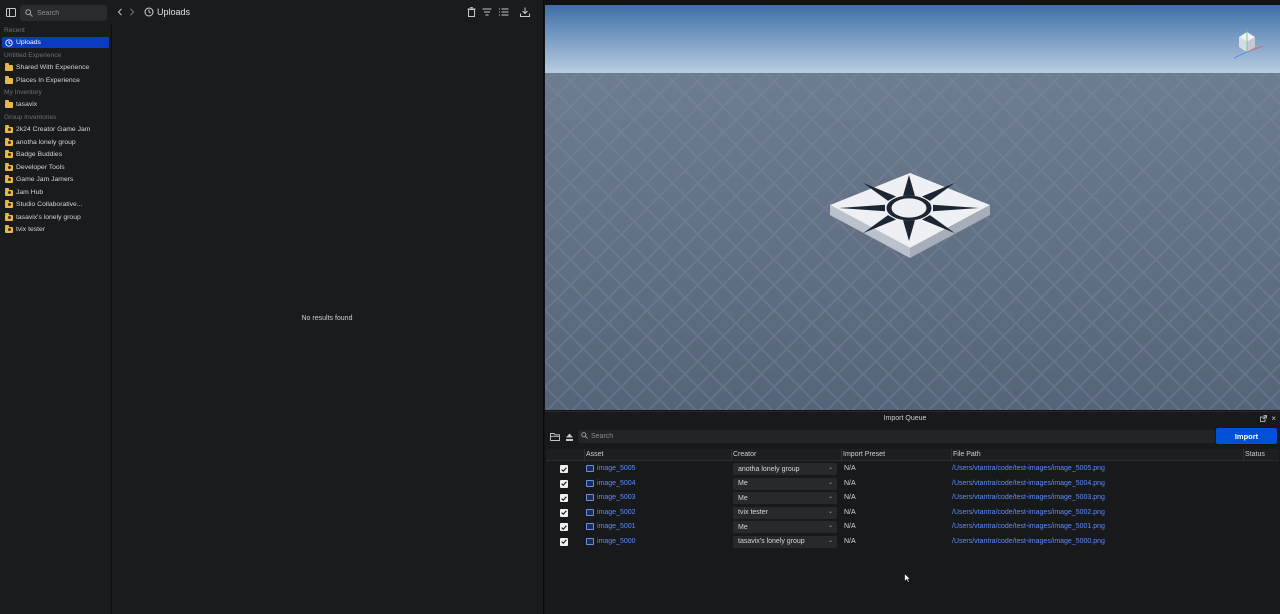 This screenshot has width=1280, height=614. What do you see at coordinates (905, 418) in the screenshot?
I see `import-queue-title: Import Queue` at bounding box center [905, 418].